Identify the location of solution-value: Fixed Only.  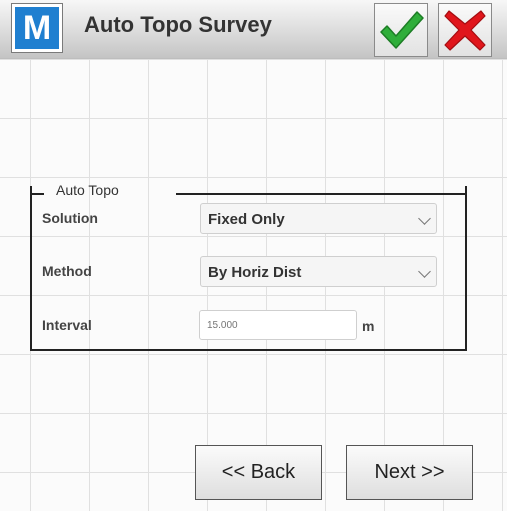
(246, 219).